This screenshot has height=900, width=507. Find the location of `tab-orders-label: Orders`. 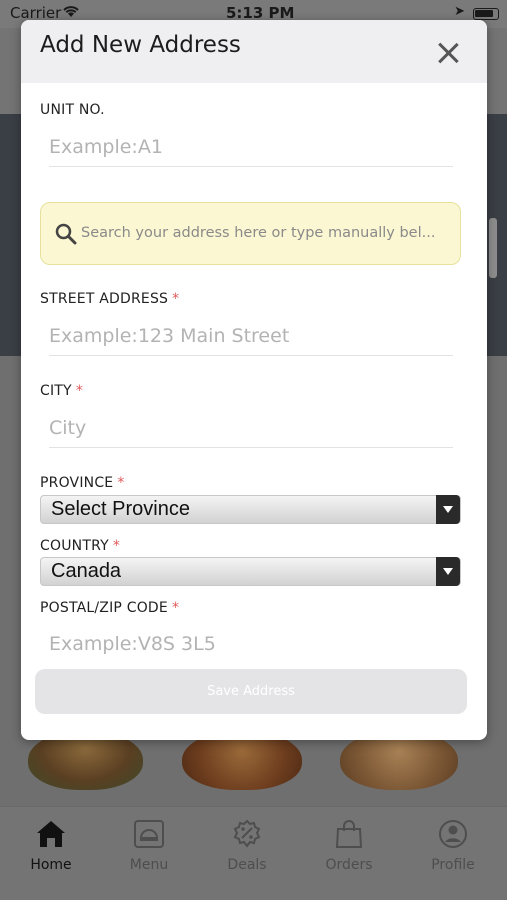

tab-orders-label: Orders is located at coordinates (349, 865).